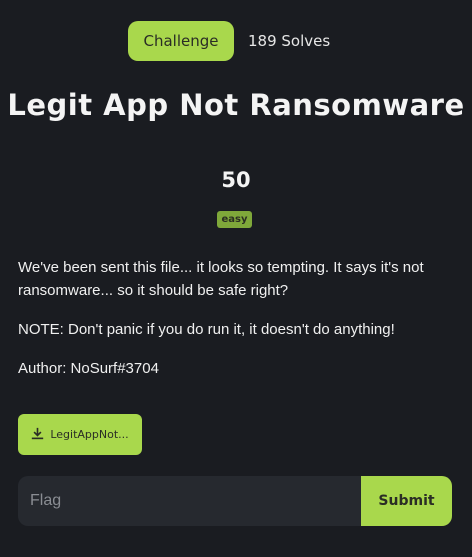 The image size is (472, 557). I want to click on flag-form: Submit, so click(235, 501).